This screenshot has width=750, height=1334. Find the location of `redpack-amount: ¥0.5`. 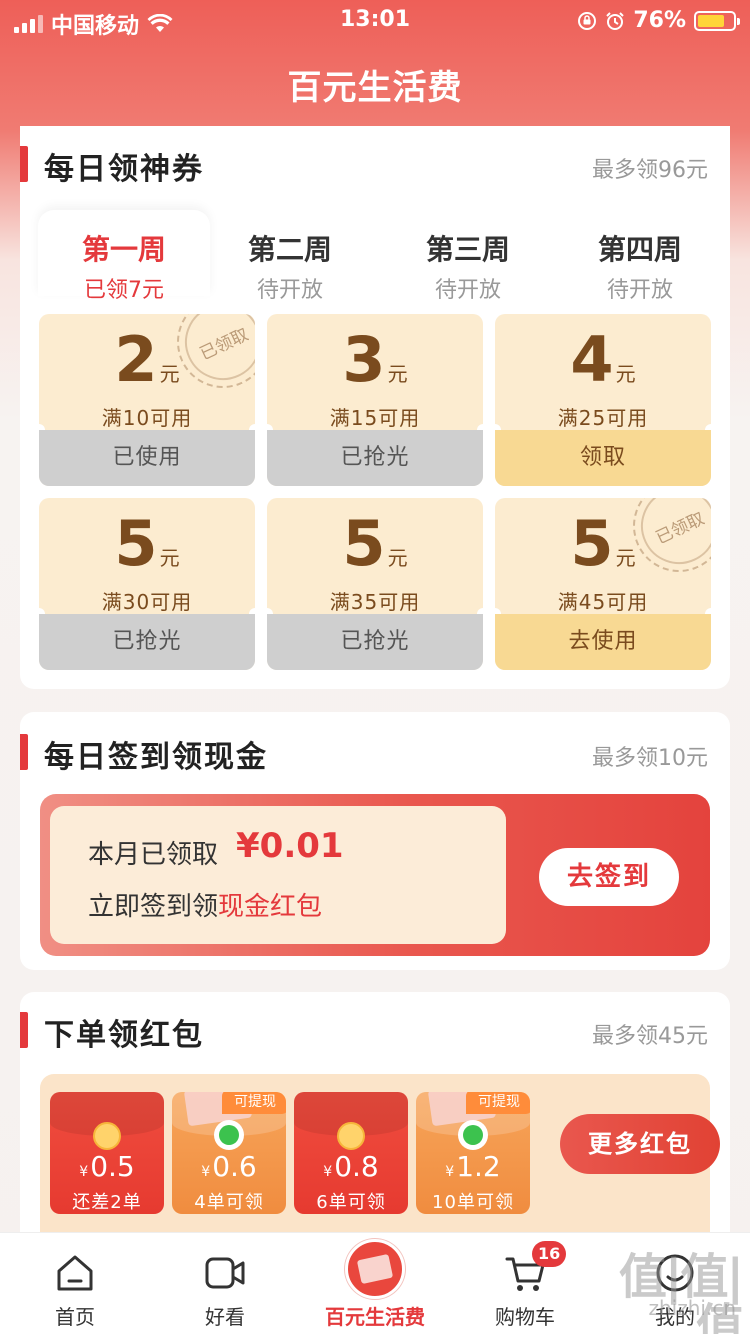

redpack-amount: ¥0.5 is located at coordinates (107, 1166).